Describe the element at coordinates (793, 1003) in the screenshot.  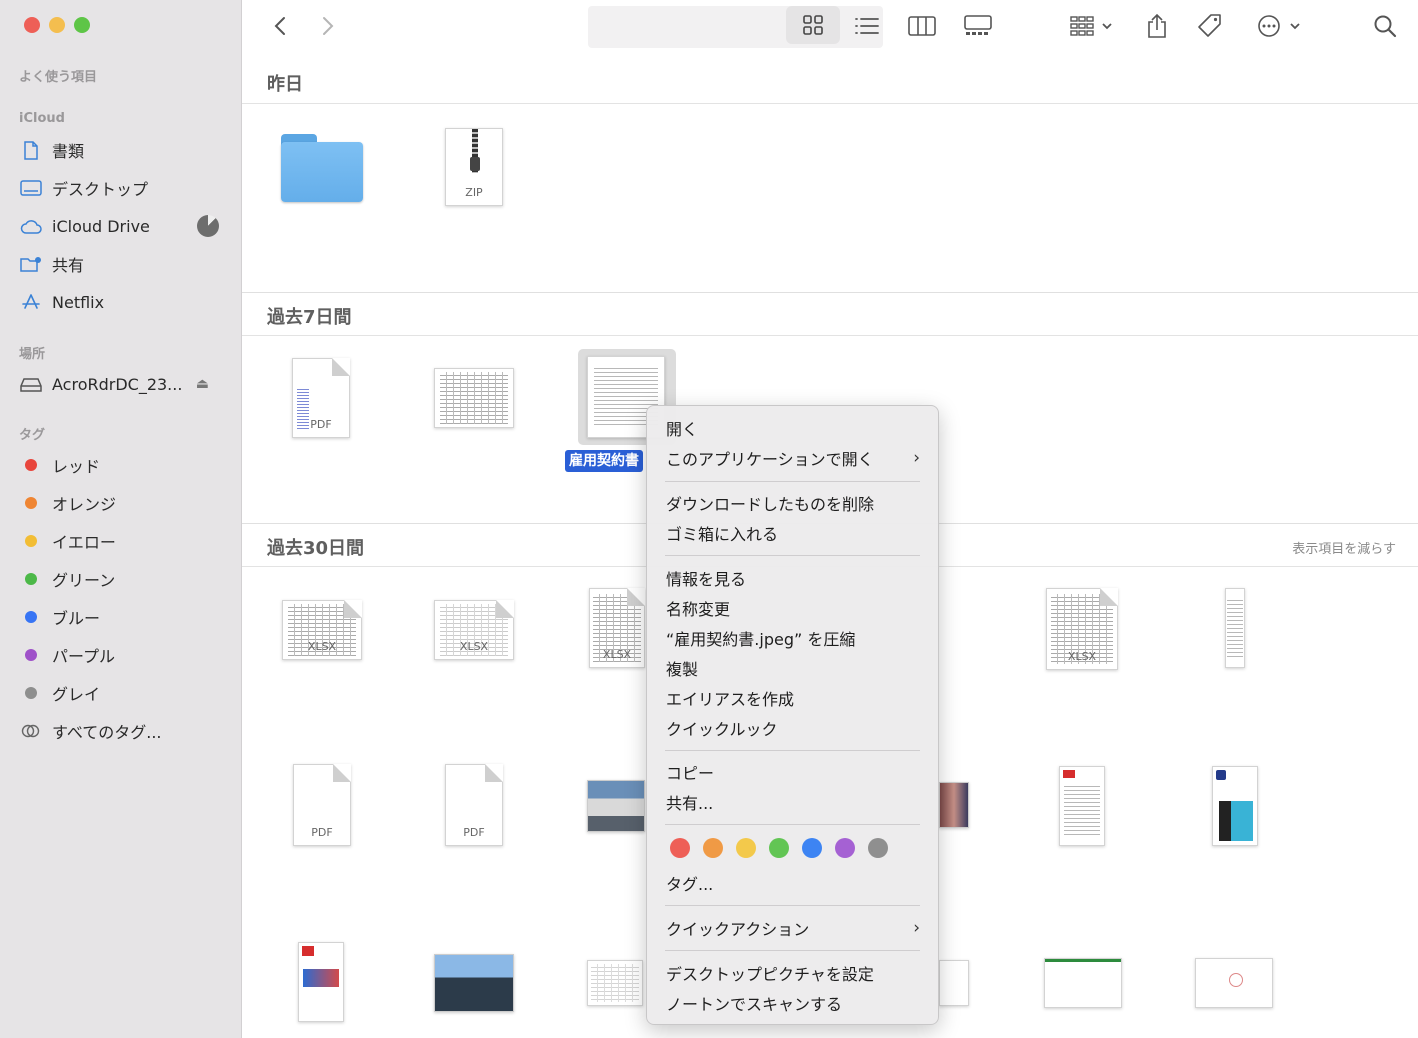
I see `menu-item-norton-scan: ノートンでスキャンする` at that location.